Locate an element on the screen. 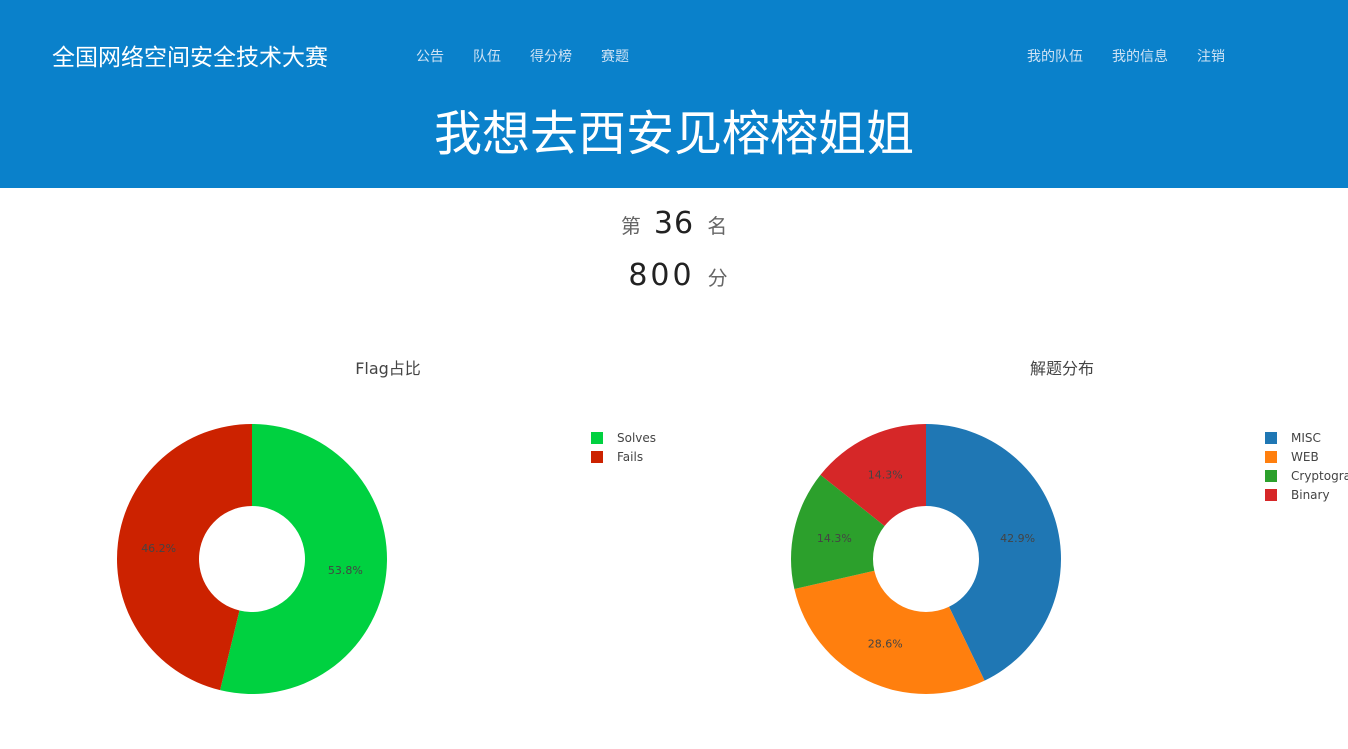  legend-swatch-cryptography is located at coordinates (1271, 476).